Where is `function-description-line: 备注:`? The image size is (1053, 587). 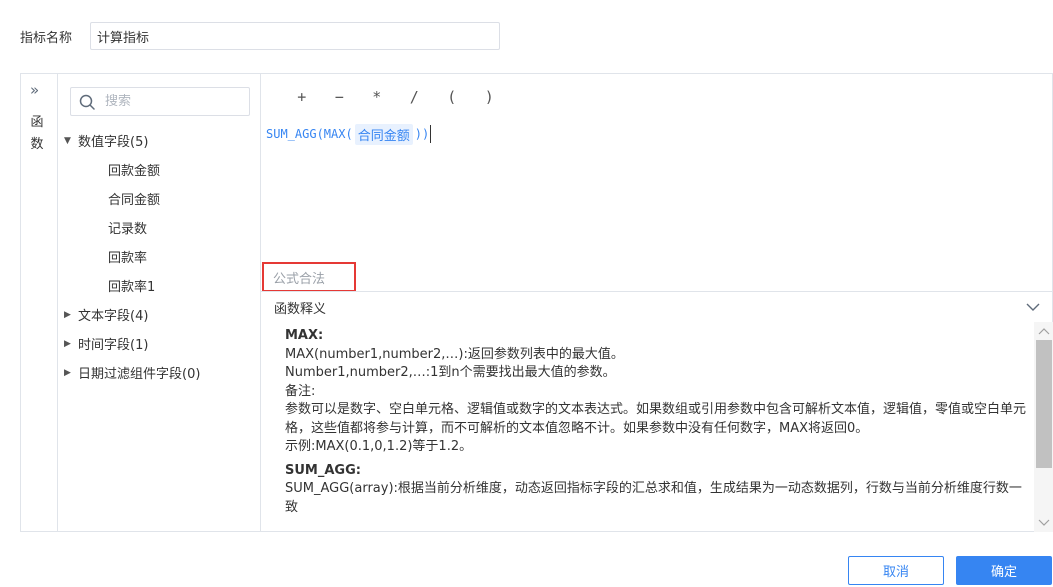 function-description-line: 备注: is located at coordinates (300, 391).